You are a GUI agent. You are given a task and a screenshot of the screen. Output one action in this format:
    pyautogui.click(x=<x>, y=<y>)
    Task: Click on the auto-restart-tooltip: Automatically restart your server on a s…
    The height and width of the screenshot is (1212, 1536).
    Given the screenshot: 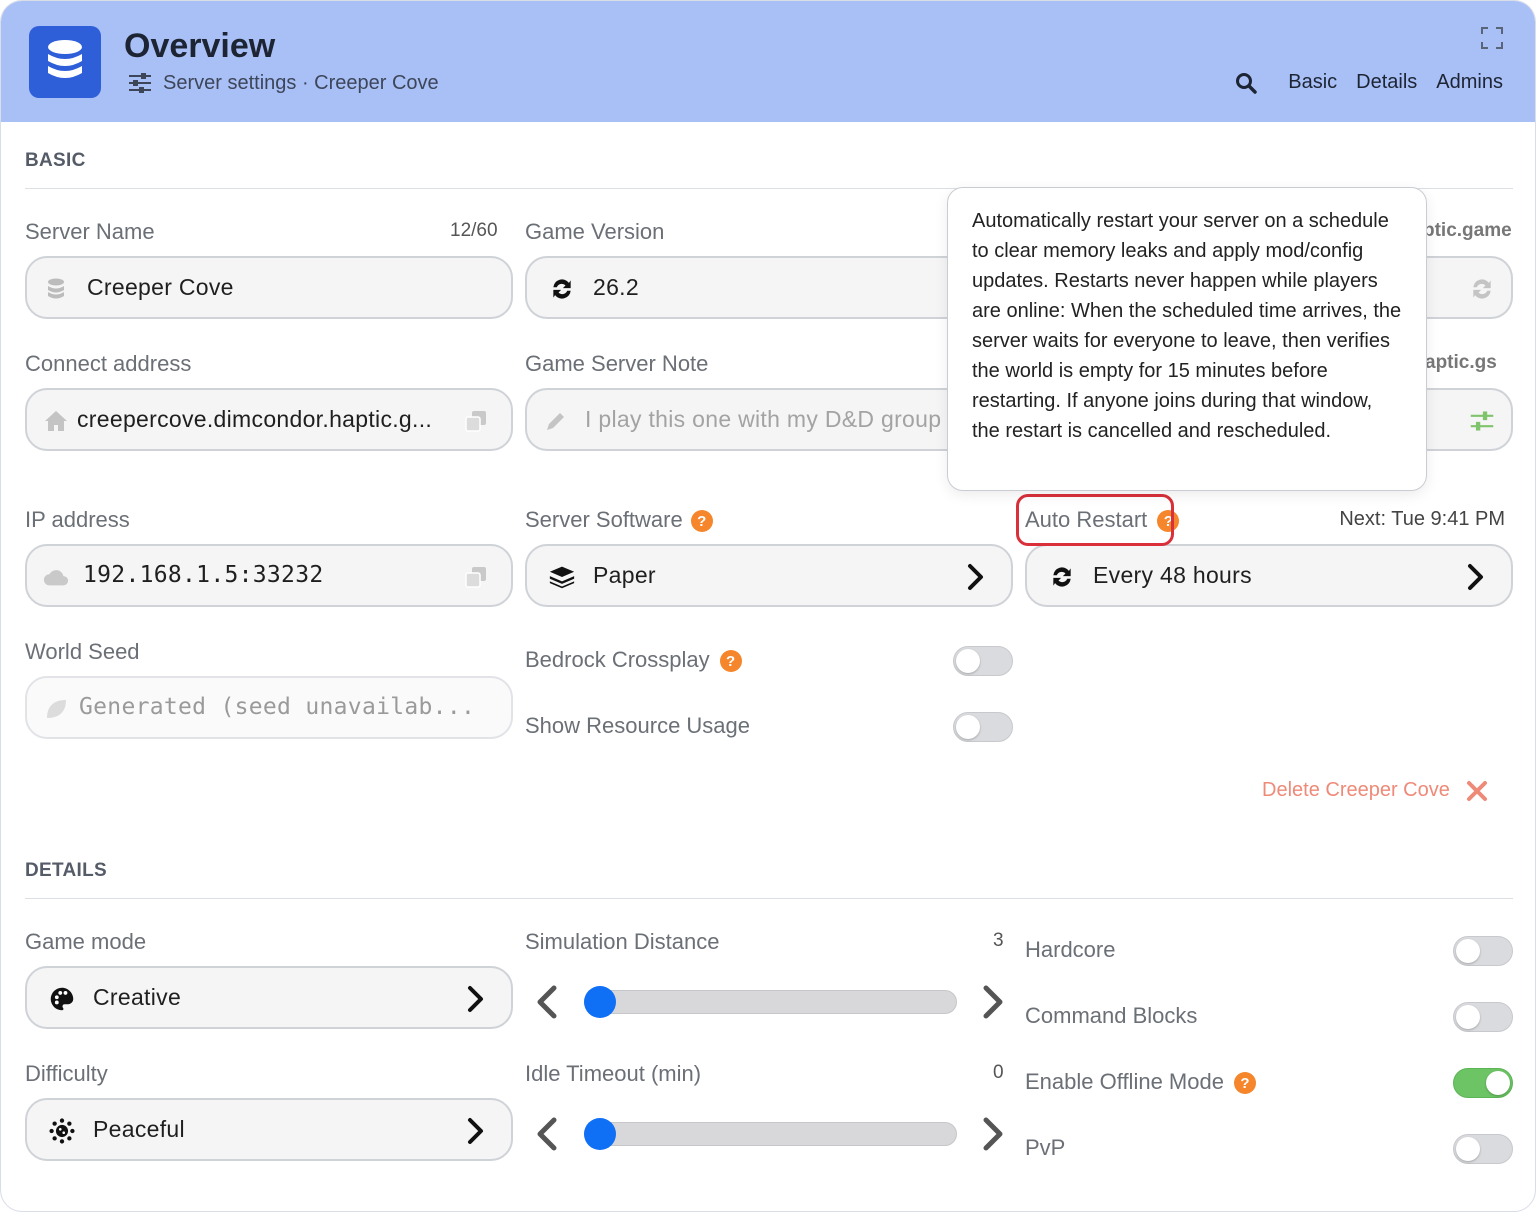 What is the action you would take?
    pyautogui.click(x=1187, y=339)
    